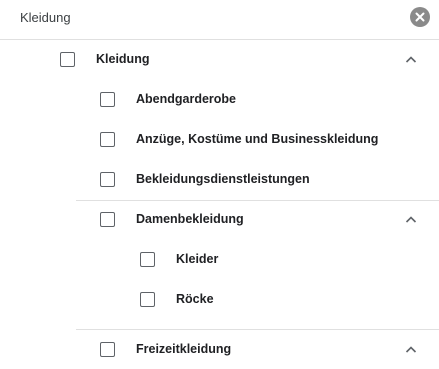 Image resolution: width=439 pixels, height=369 pixels. I want to click on tree-item-label: Abendgarderobe, so click(186, 99).